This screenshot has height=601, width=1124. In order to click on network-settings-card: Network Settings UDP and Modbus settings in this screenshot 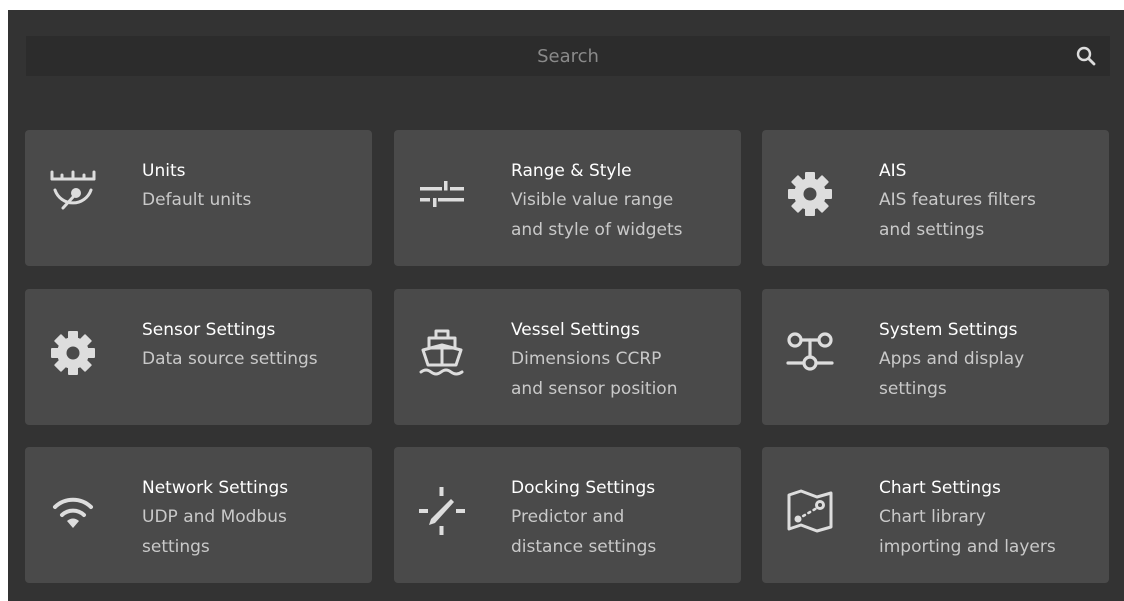, I will do `click(198, 515)`.